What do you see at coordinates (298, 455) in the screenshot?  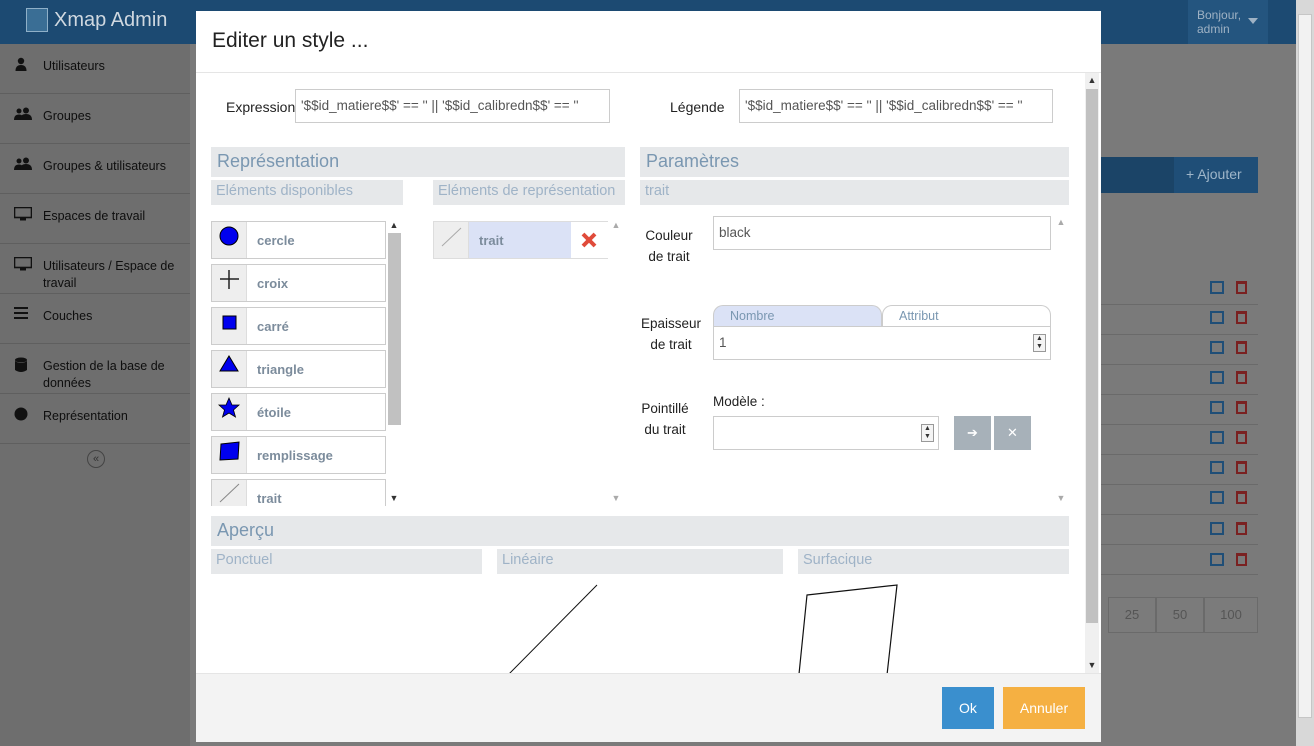 I see `list-item-remplissage: remplissage` at bounding box center [298, 455].